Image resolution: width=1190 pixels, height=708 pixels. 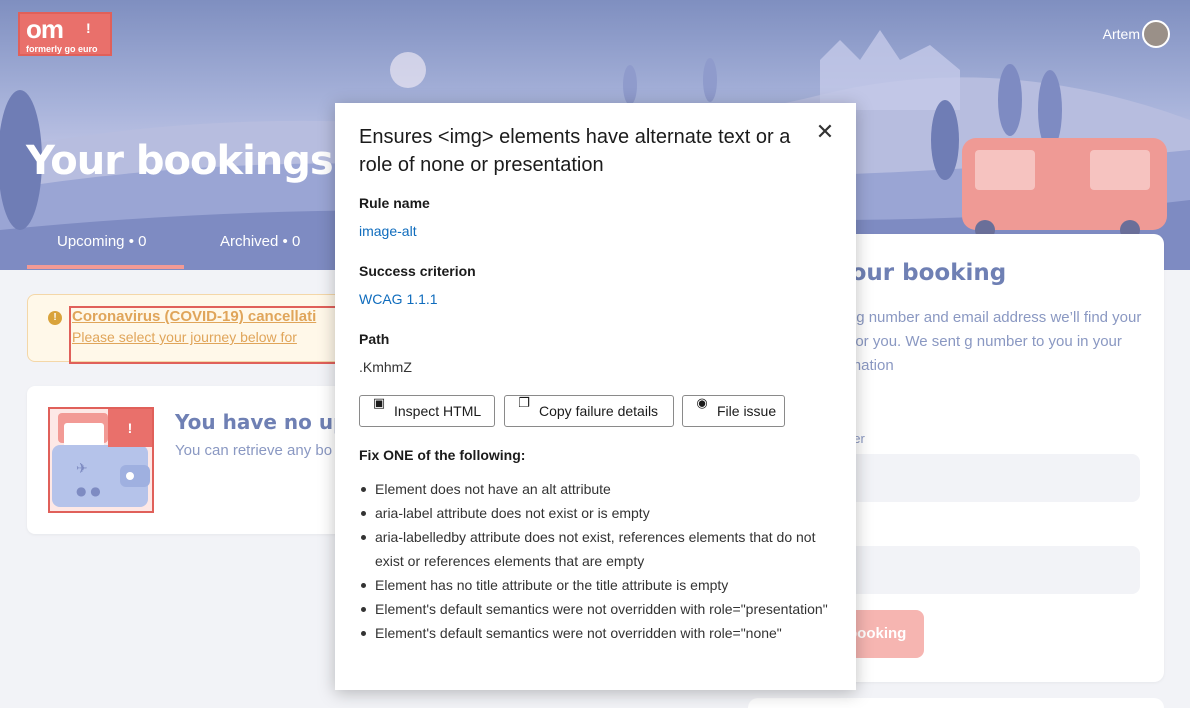 I want to click on email-input, so click(x=976, y=570).